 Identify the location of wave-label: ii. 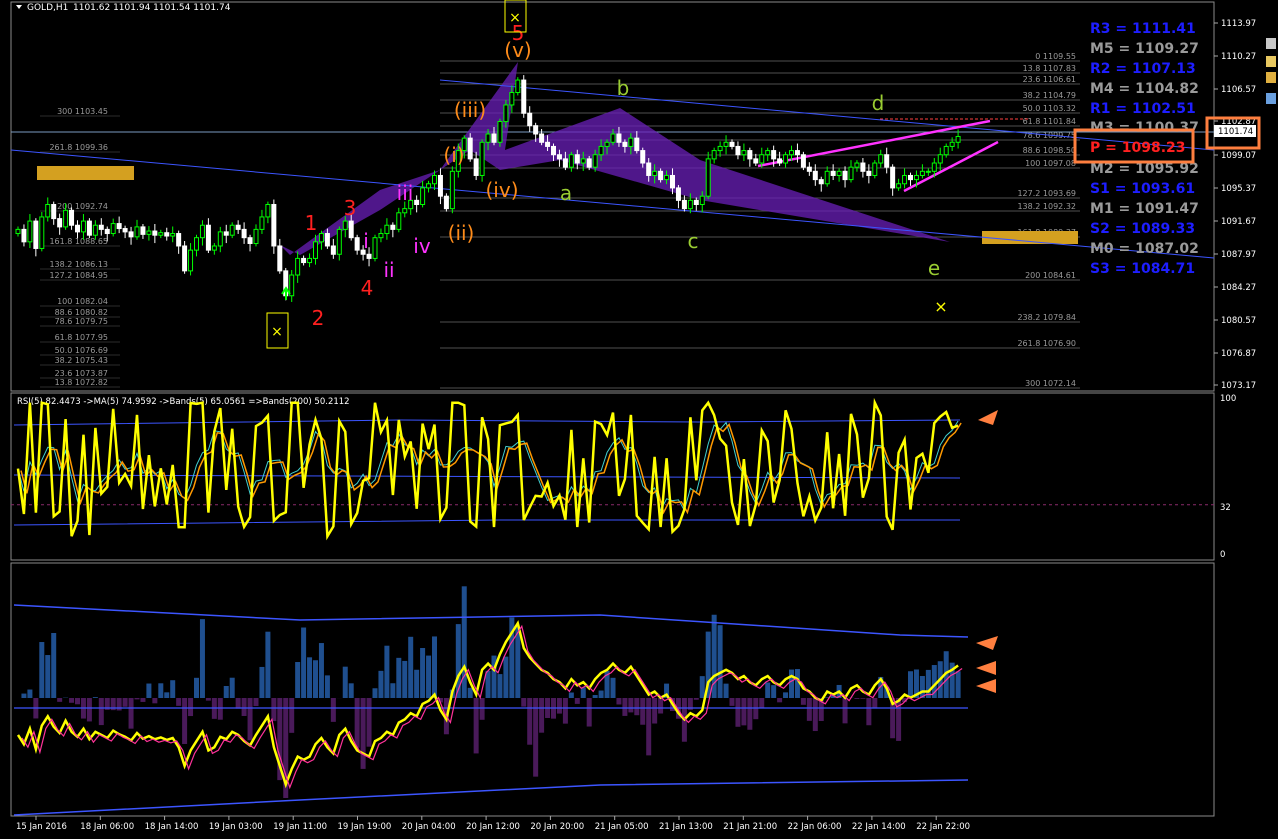
(388, 270).